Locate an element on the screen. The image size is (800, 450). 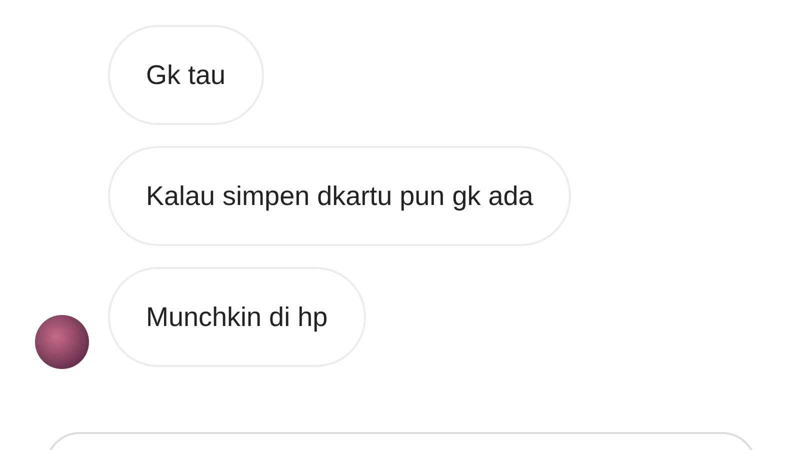
message-bubble: Gk tau is located at coordinates (186, 75).